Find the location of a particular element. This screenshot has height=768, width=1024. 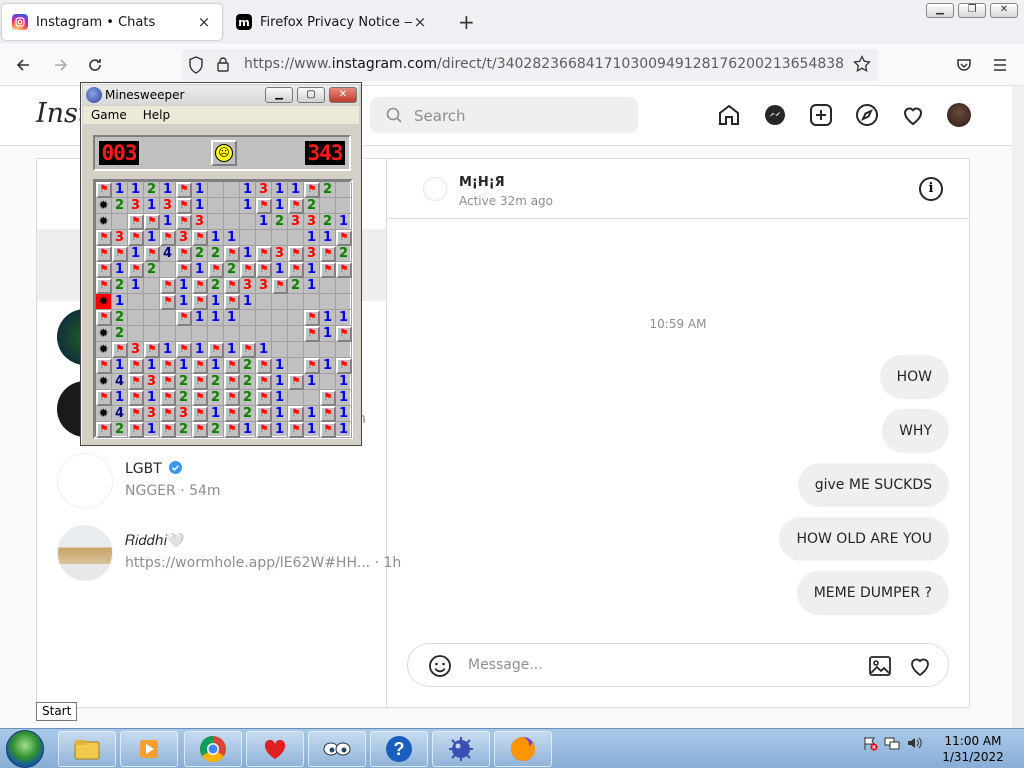

reset-face-button: ☹ is located at coordinates (224, 153).